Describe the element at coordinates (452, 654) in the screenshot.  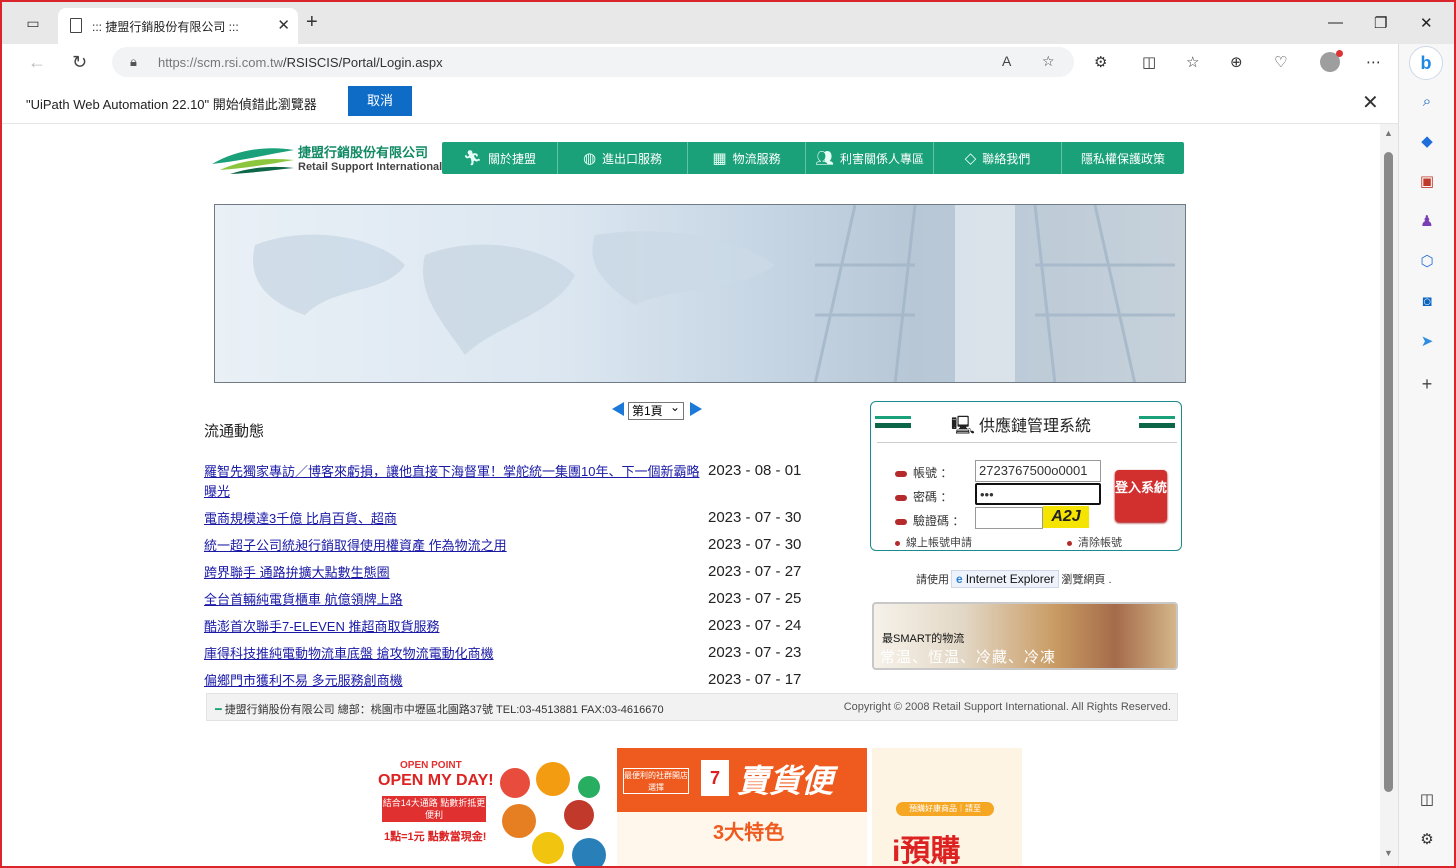
I see `news-link: 庫得科技推純電動物流車底盤 搶攻物流電動化商機` at that location.